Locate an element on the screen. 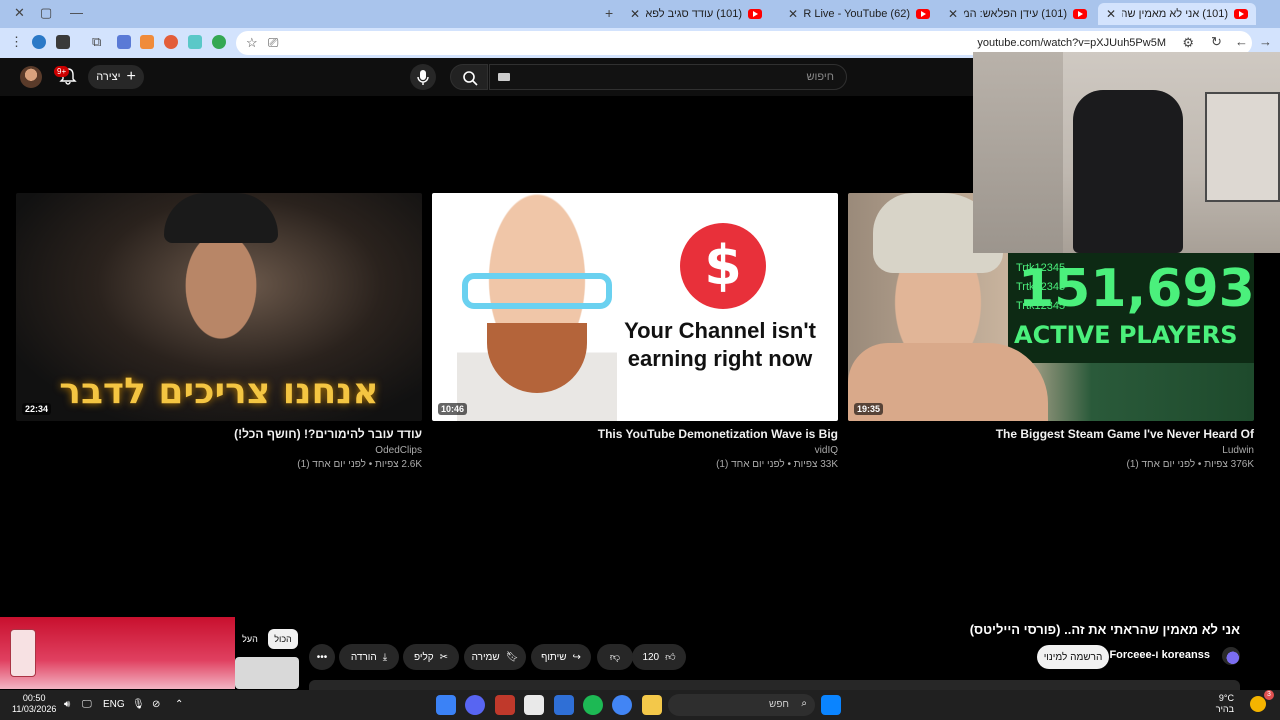 This screenshot has height=720, width=1280. create-button: יצירה + is located at coordinates (116, 77).